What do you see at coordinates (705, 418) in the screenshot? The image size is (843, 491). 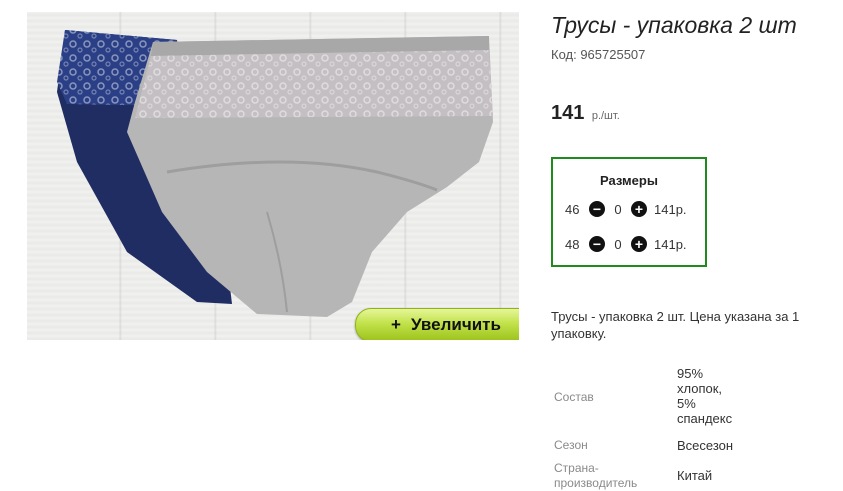 I see `value-line: спандекс` at bounding box center [705, 418].